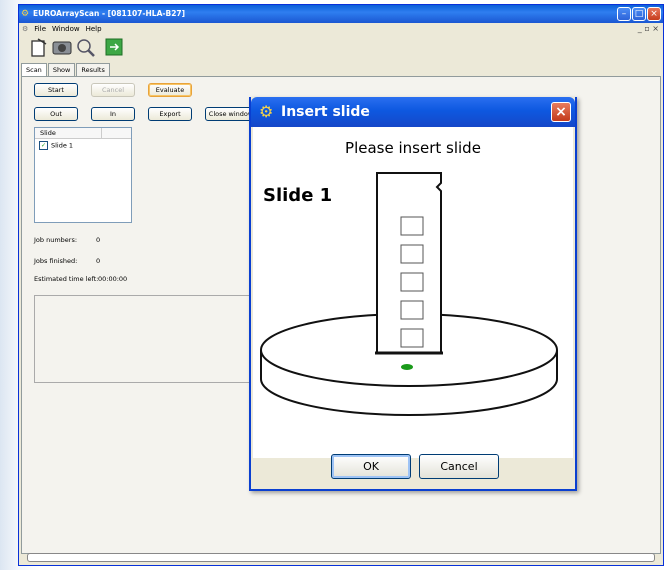 The width and height of the screenshot is (667, 570). I want to click on start-button: Start, so click(56, 90).